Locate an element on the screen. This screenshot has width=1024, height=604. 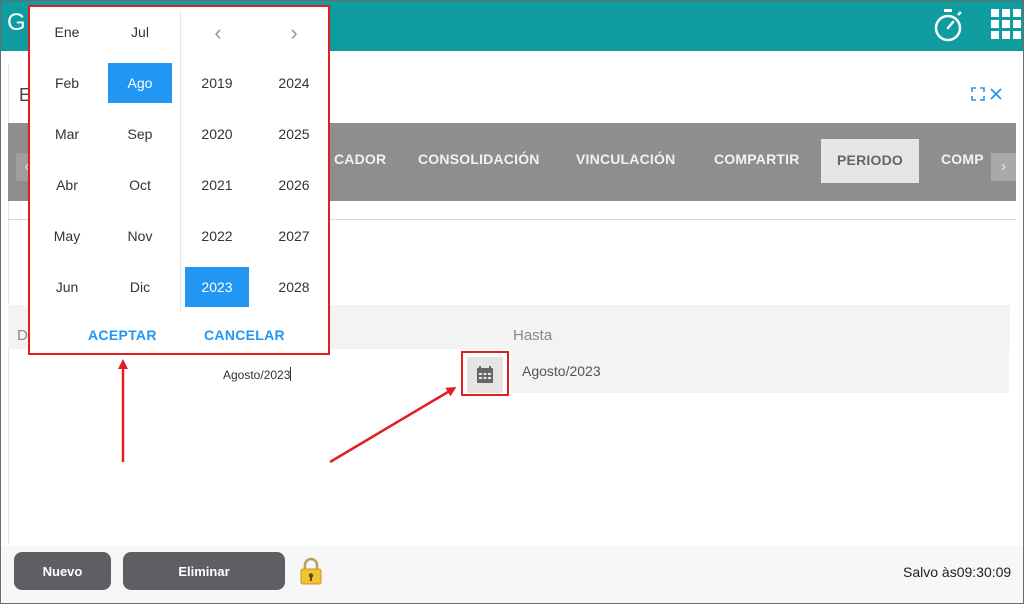
annotation-highlight-box is located at coordinates (485, 373).